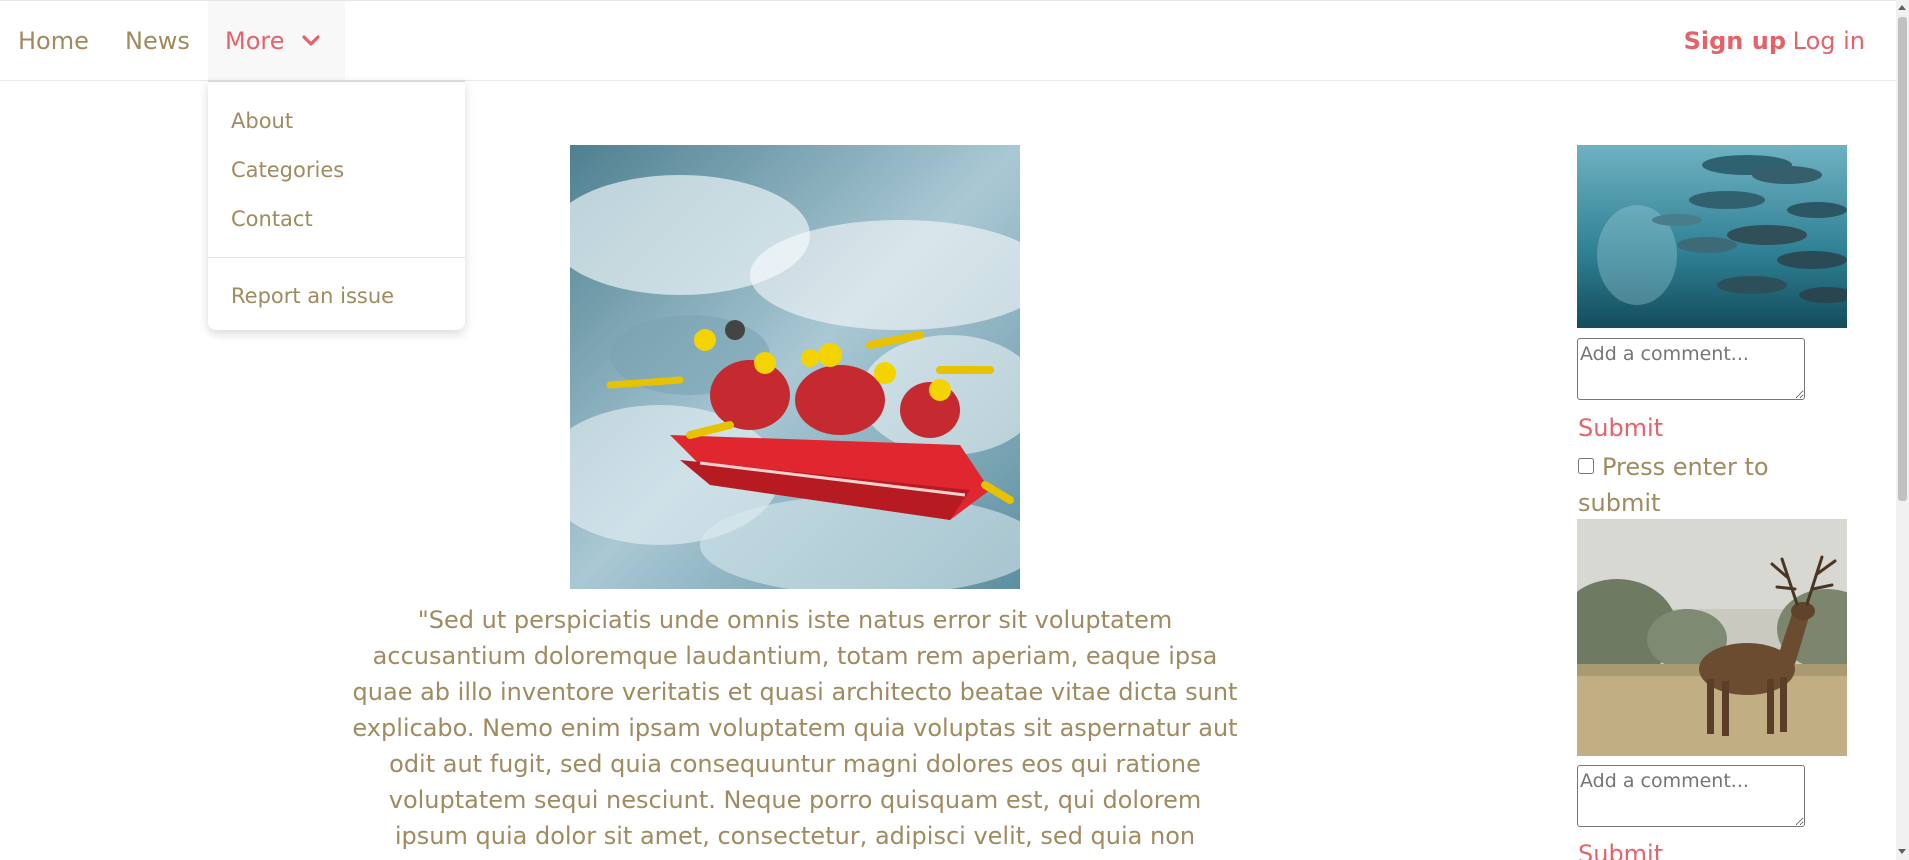 The width and height of the screenshot is (1909, 860). What do you see at coordinates (272, 219) in the screenshot?
I see `dropdown-item-contact: Contact` at bounding box center [272, 219].